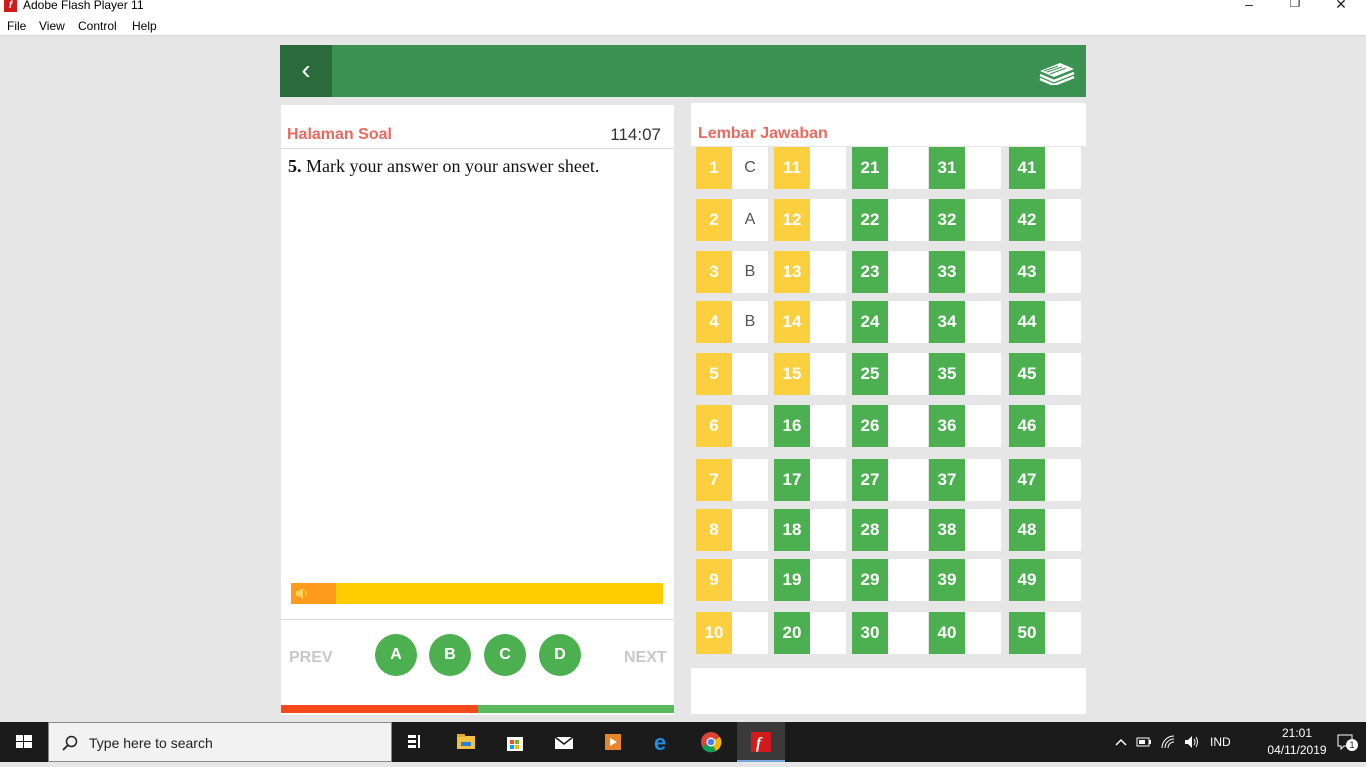  Describe the element at coordinates (144, 26) in the screenshot. I see `menu-help: Help` at that location.